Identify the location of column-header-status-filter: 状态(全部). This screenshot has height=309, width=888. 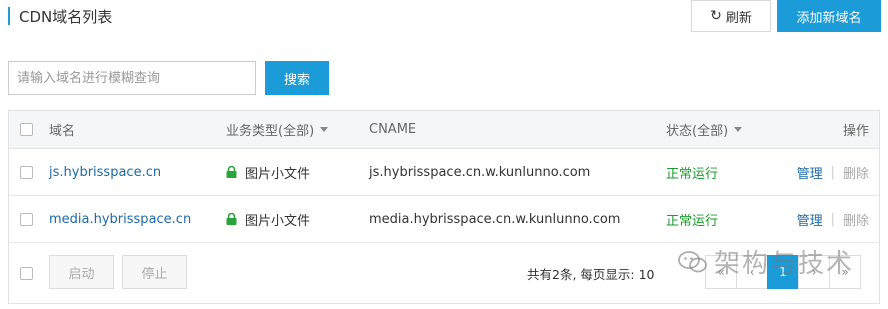
(704, 129).